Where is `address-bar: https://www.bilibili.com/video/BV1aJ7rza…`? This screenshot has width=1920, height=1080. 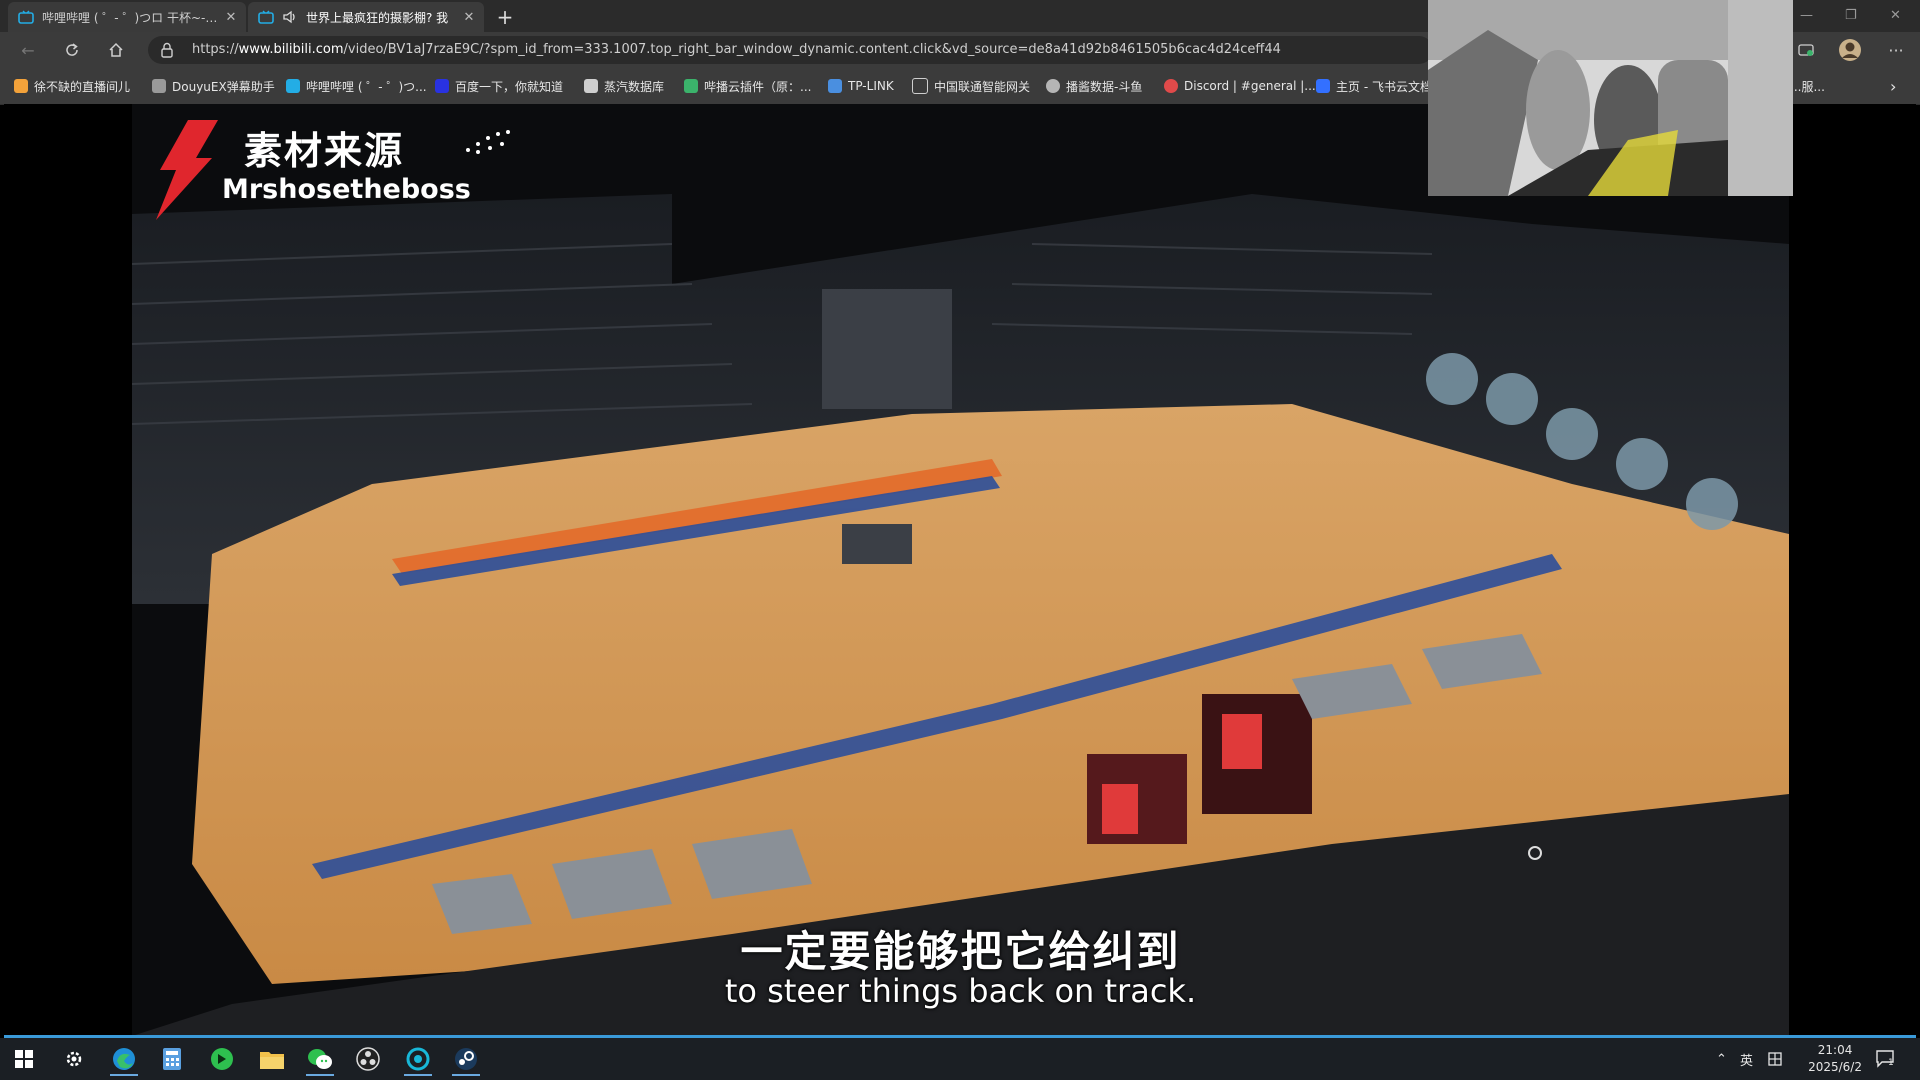
address-bar: https://www.bilibili.com/video/BV1aJ7rza… is located at coordinates (790, 50).